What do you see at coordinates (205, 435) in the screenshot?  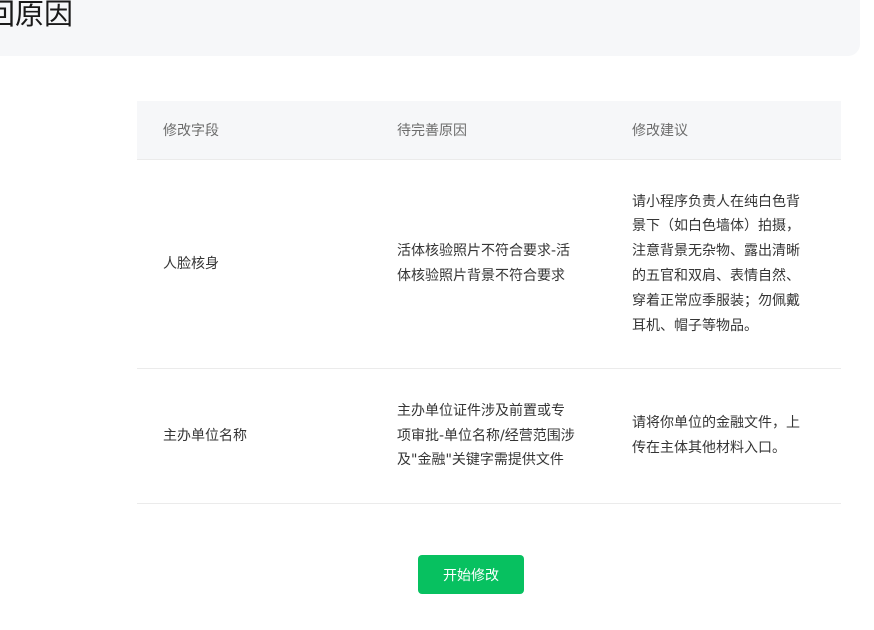 I see `cell-field: 主办单位名称` at bounding box center [205, 435].